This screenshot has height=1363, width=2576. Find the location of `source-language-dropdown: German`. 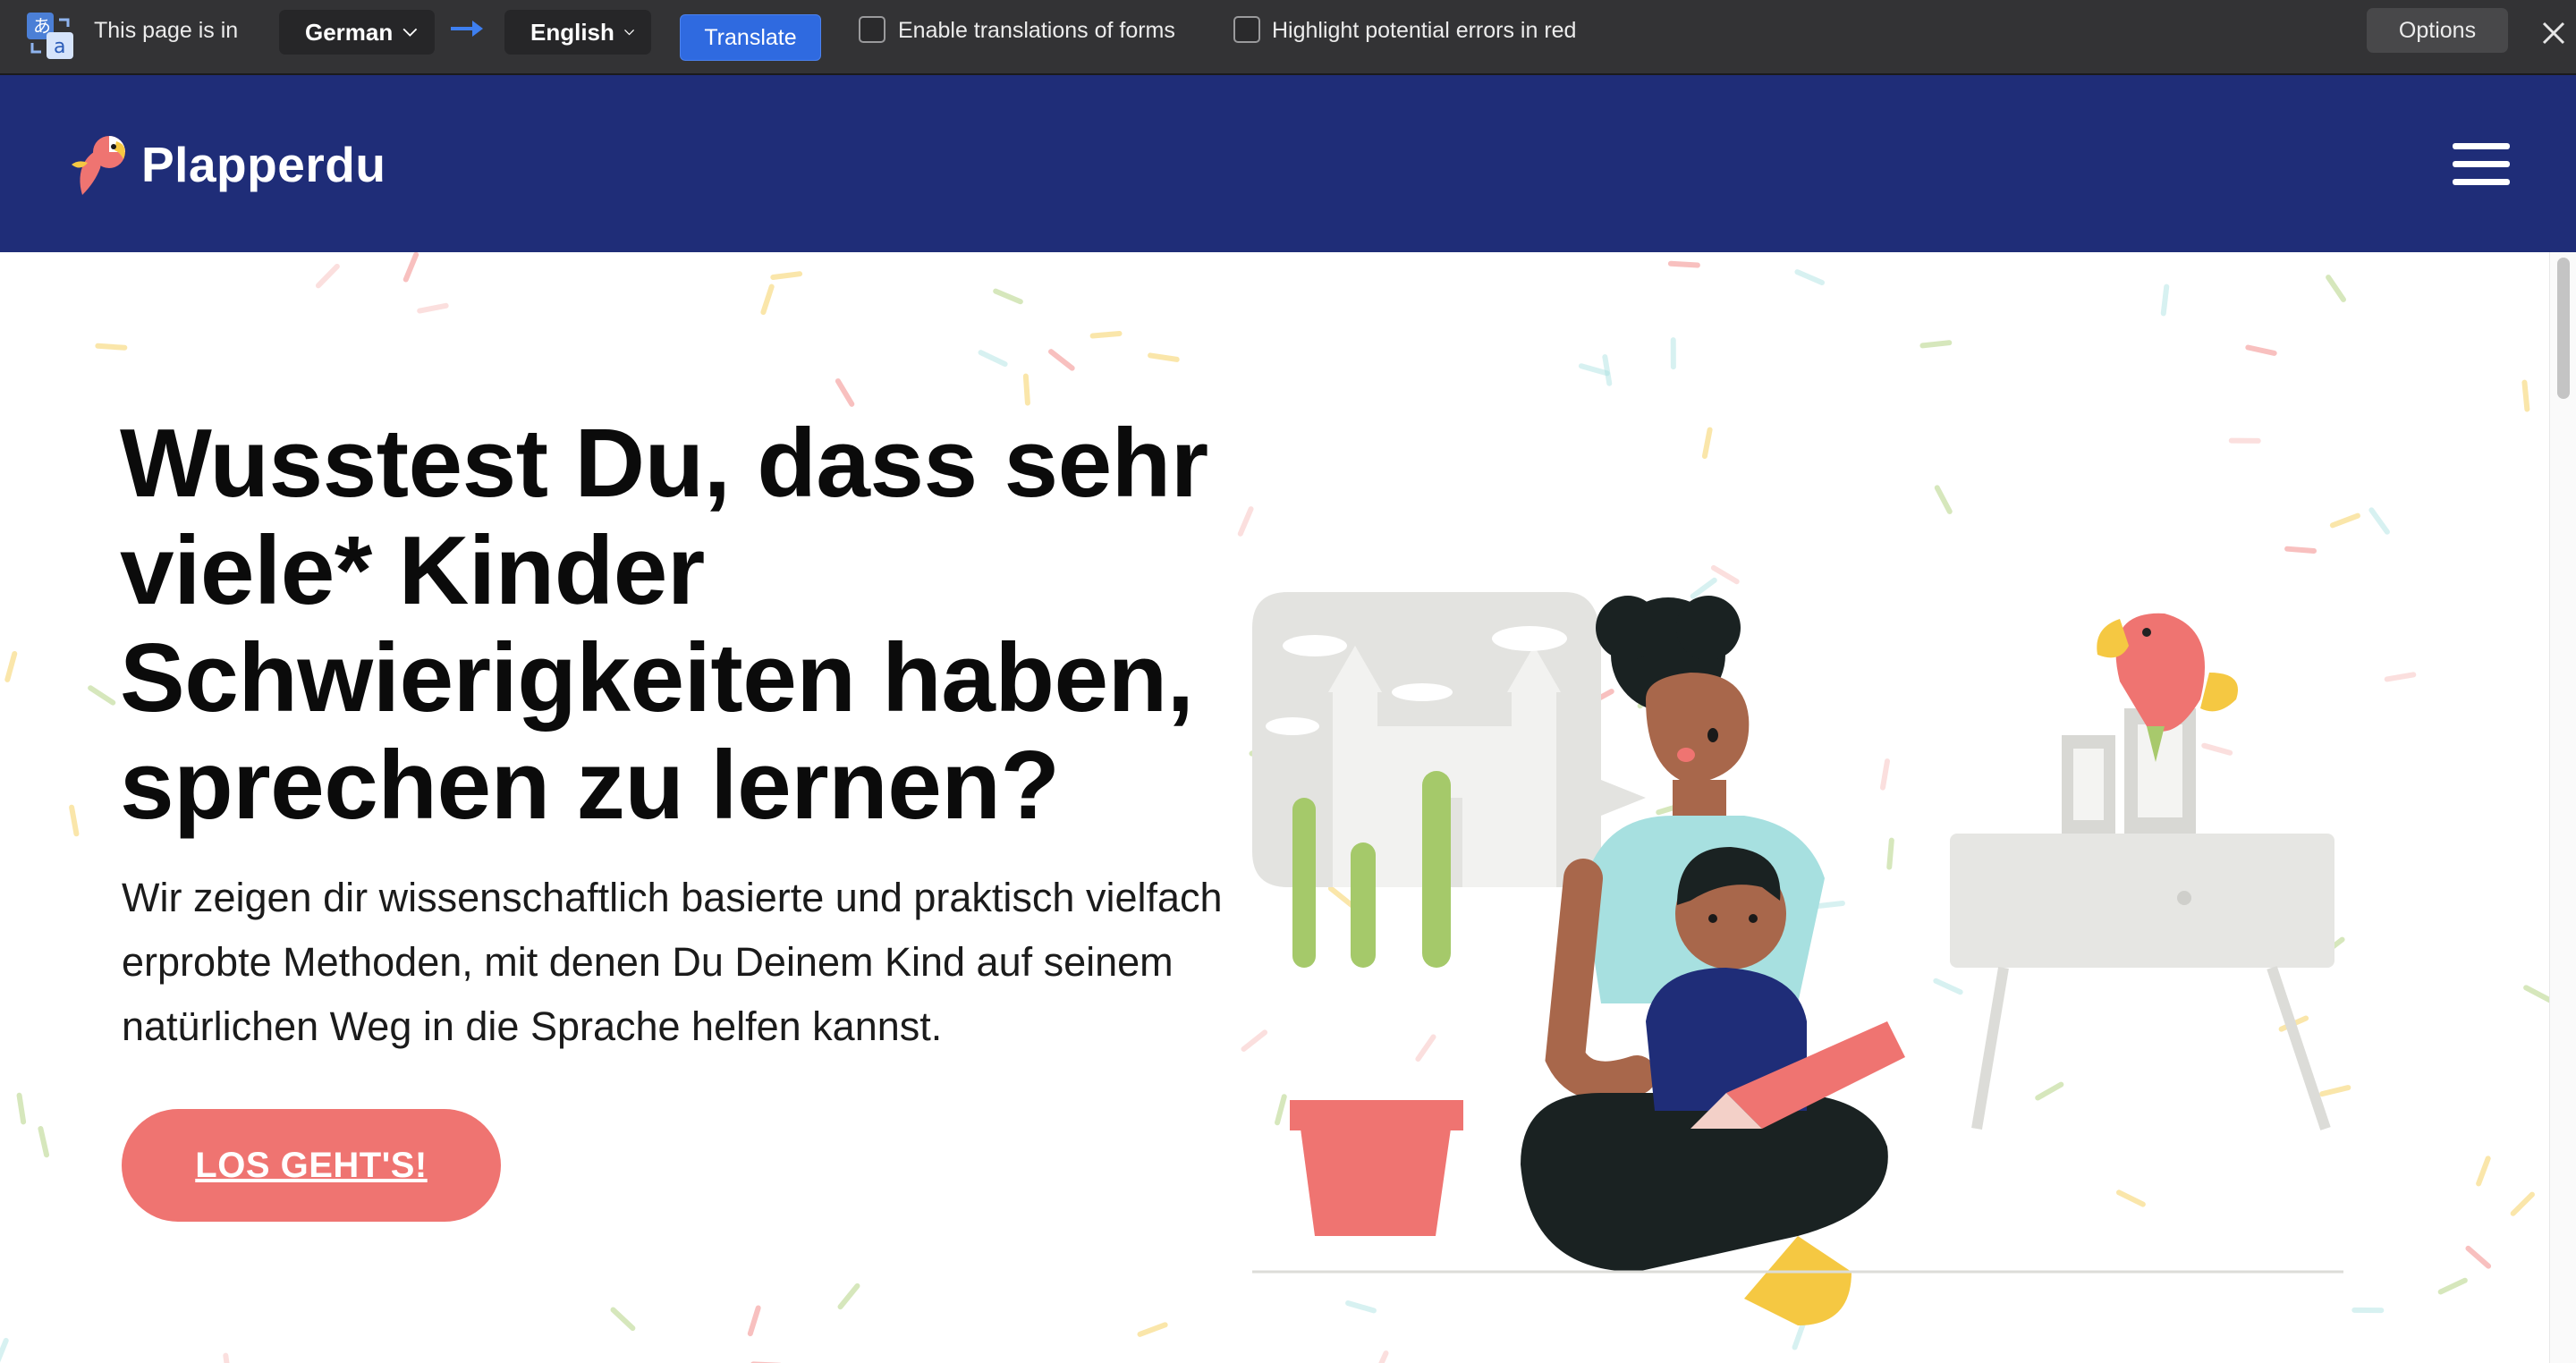

source-language-dropdown: German is located at coordinates (357, 32).